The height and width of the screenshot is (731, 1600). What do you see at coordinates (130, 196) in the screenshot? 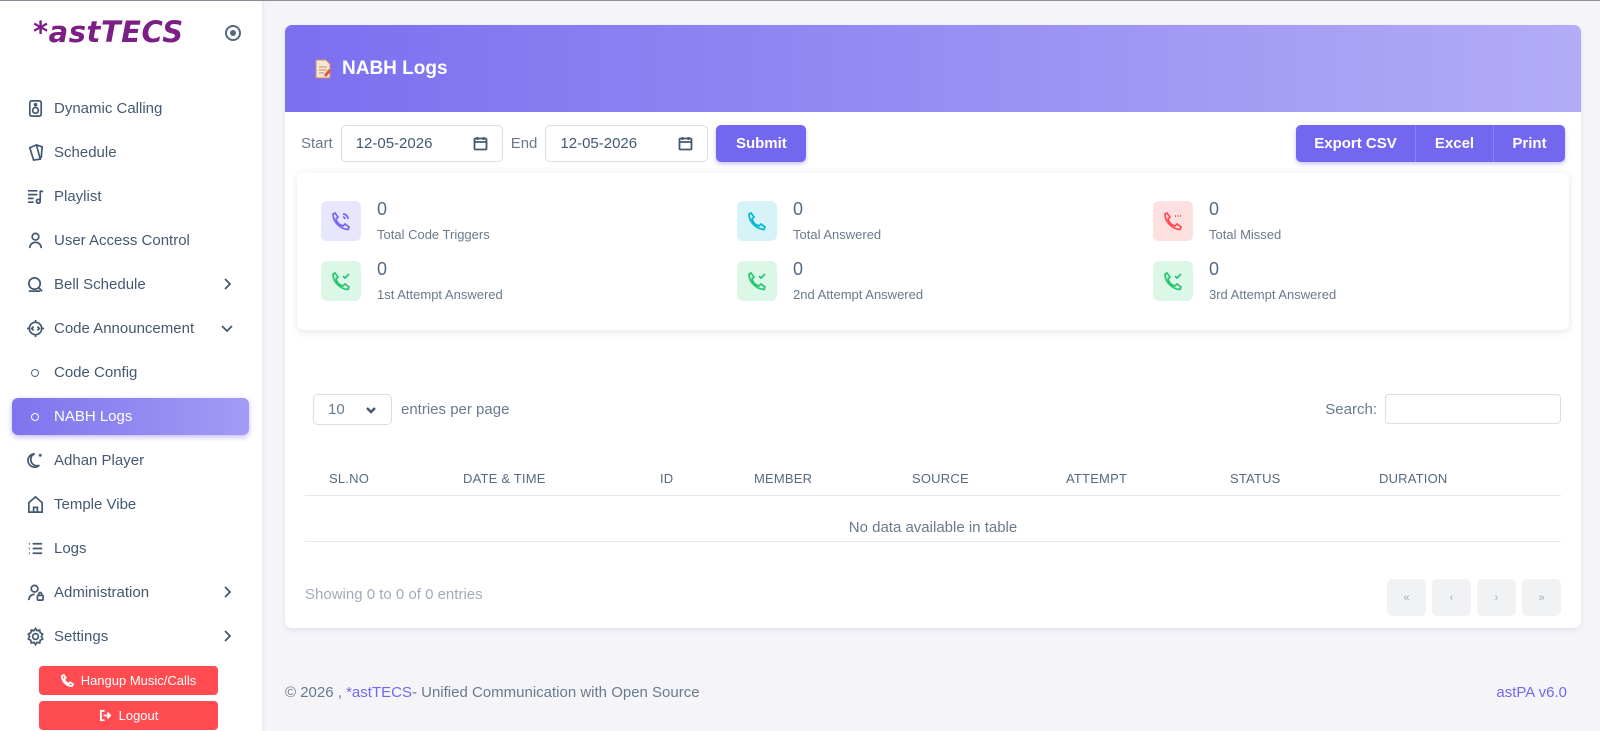
I see `sidebar-item-playlist: Playlist` at bounding box center [130, 196].